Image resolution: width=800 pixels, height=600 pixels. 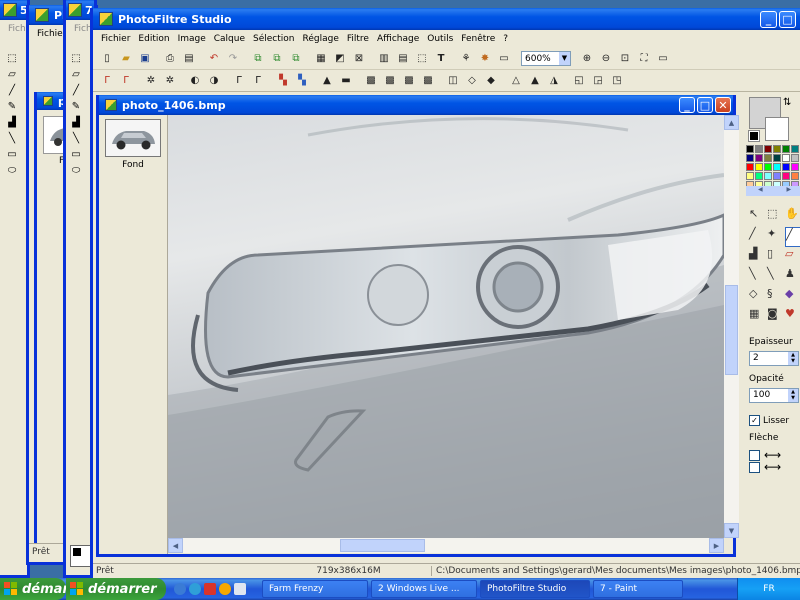 I want to click on layer-thumbnail, so click(x=133, y=138).